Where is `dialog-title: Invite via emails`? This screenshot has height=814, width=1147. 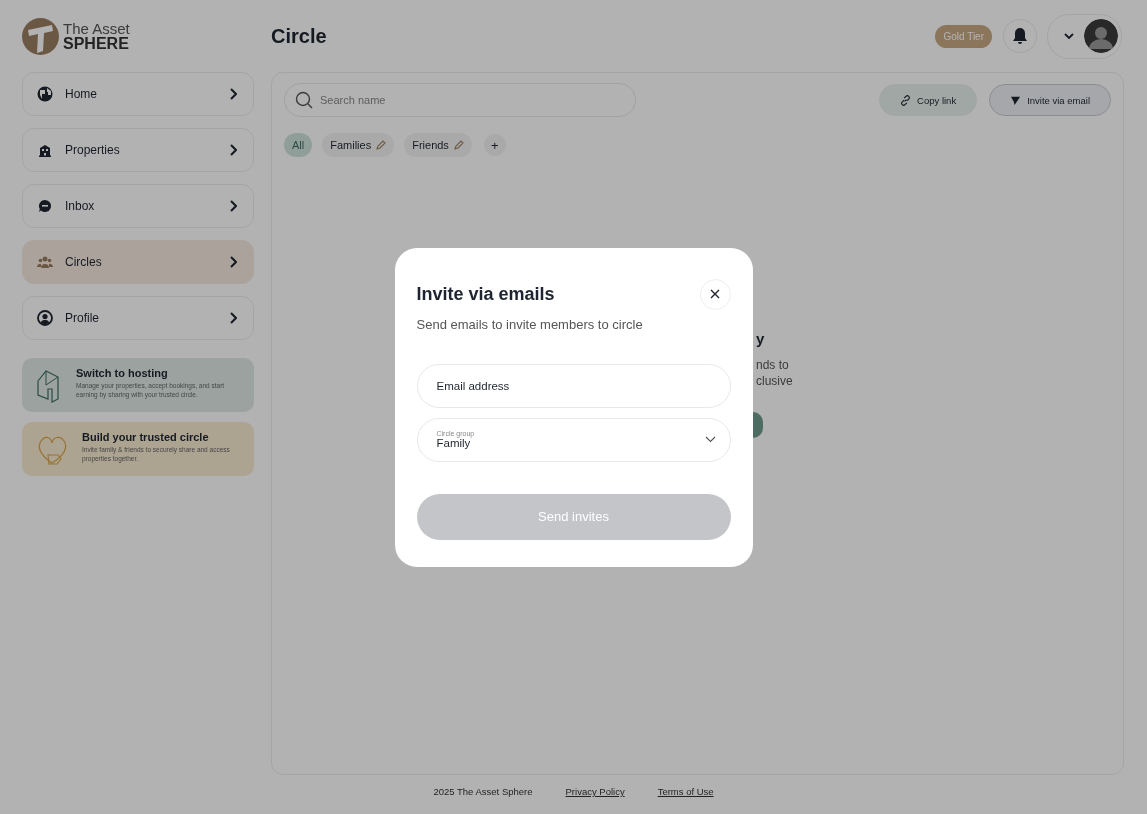
dialog-title: Invite via emails is located at coordinates (485, 294).